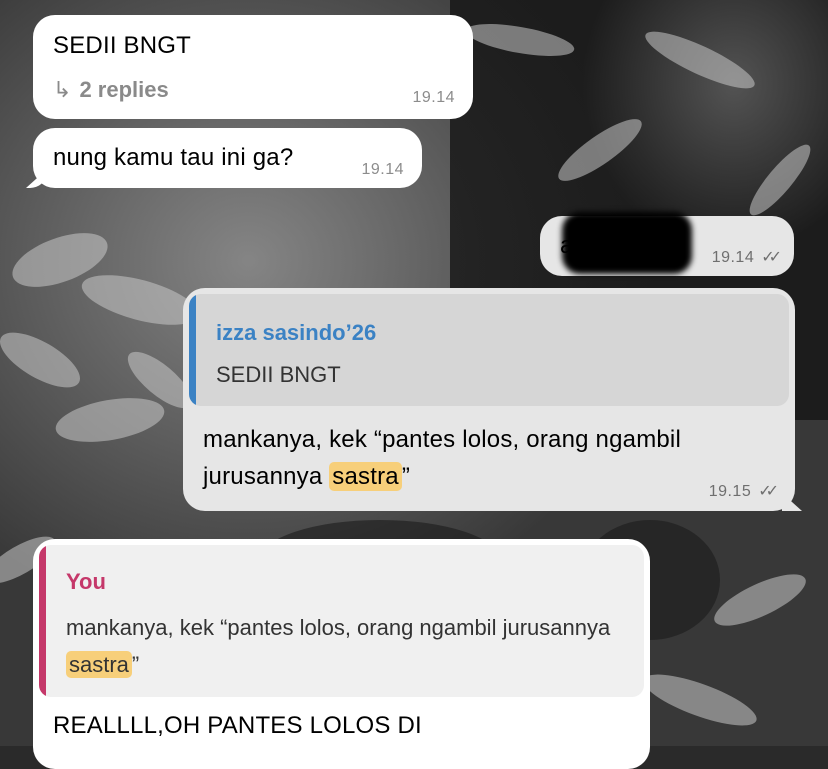  Describe the element at coordinates (135, 664) in the screenshot. I see `quote-text-part: ”` at that location.